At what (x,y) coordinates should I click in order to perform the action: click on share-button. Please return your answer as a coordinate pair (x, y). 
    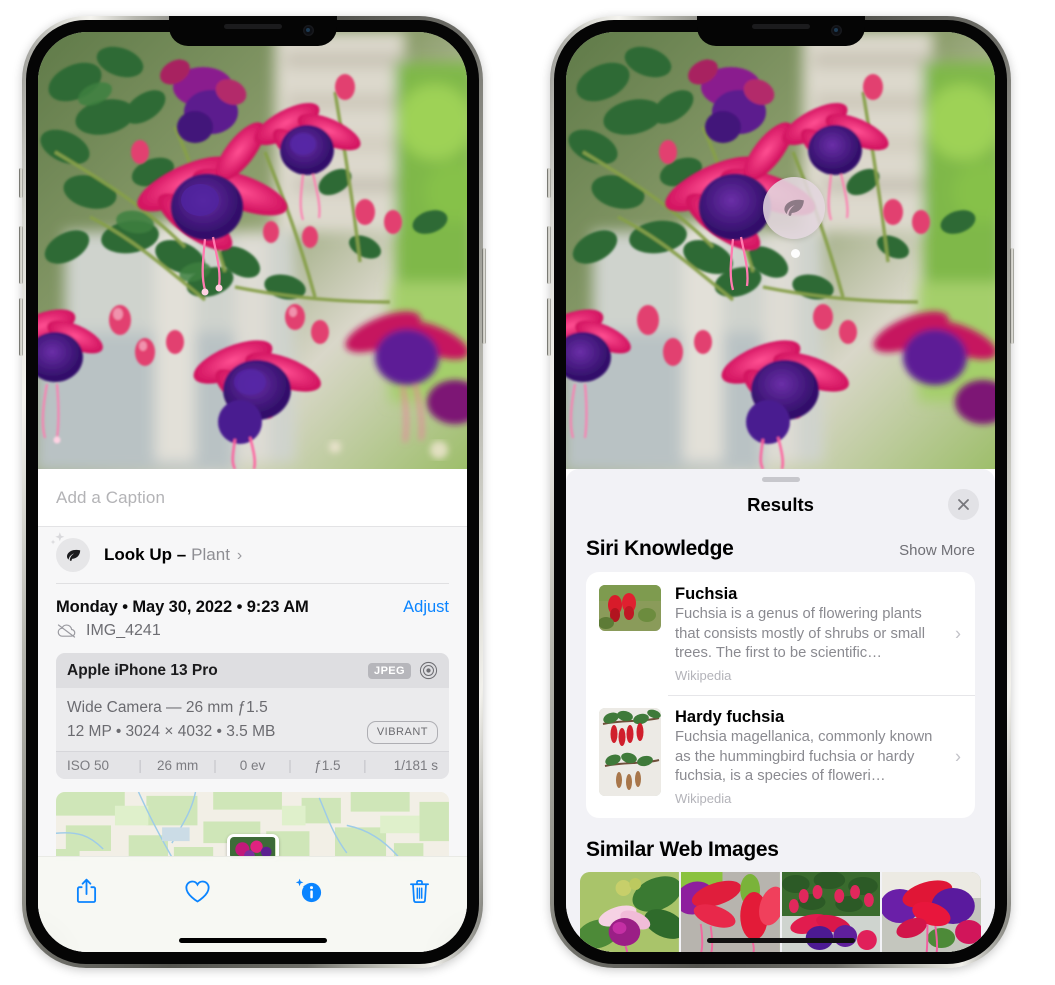
    Looking at the image, I should click on (86, 891).